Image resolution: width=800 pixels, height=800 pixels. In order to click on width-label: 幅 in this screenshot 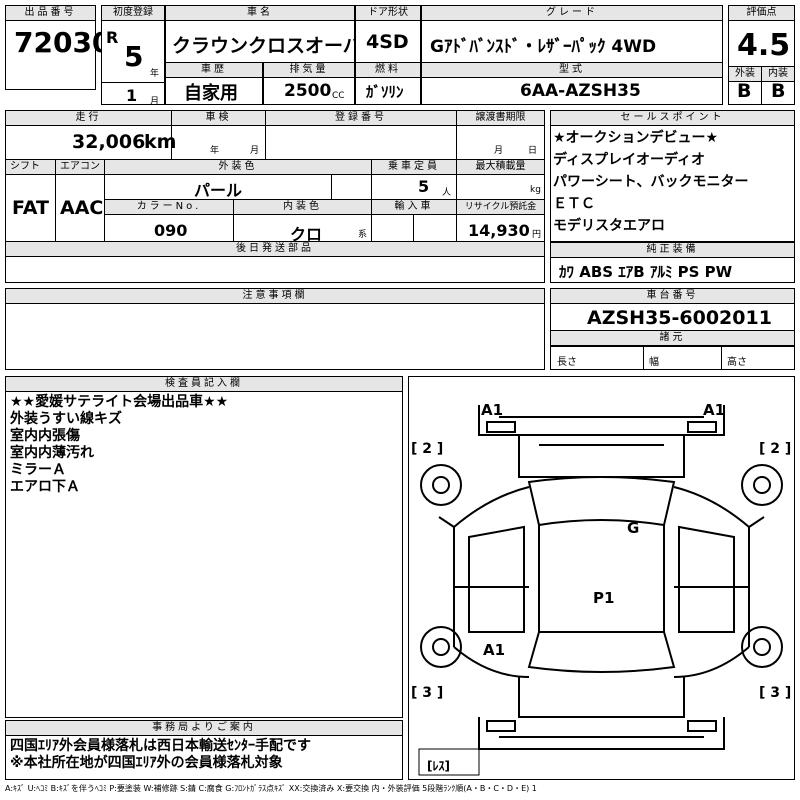, I will do `click(654, 362)`.